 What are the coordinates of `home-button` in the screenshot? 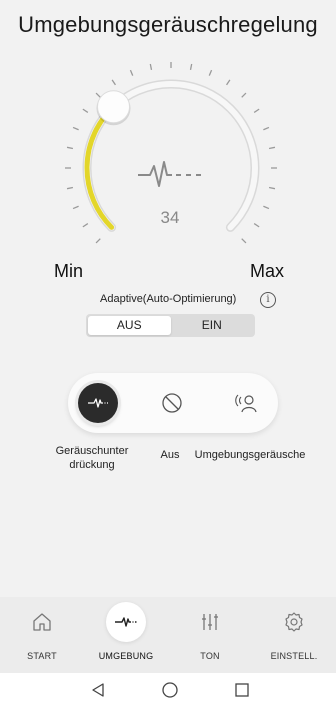 It's located at (170, 690).